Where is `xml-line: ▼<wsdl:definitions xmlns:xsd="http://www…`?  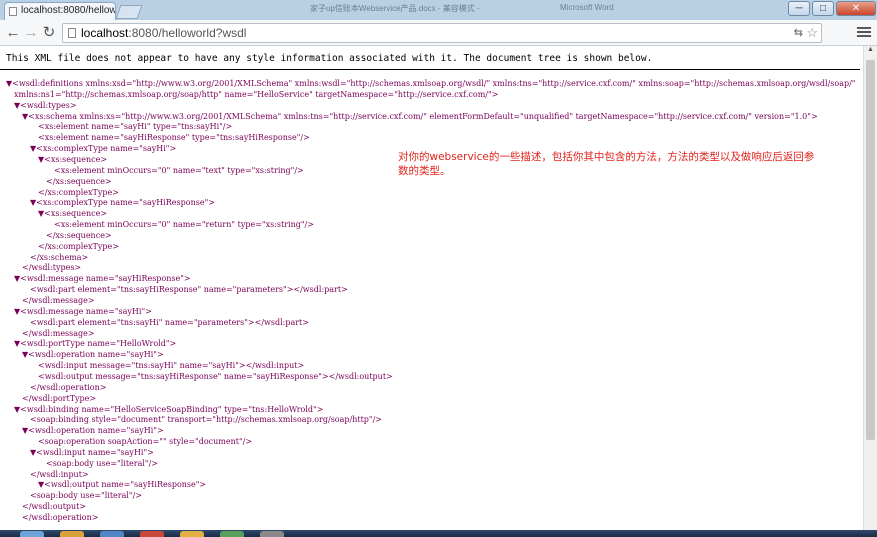 xml-line: ▼<wsdl:definitions xmlns:xsd="http://www… is located at coordinates (430, 84).